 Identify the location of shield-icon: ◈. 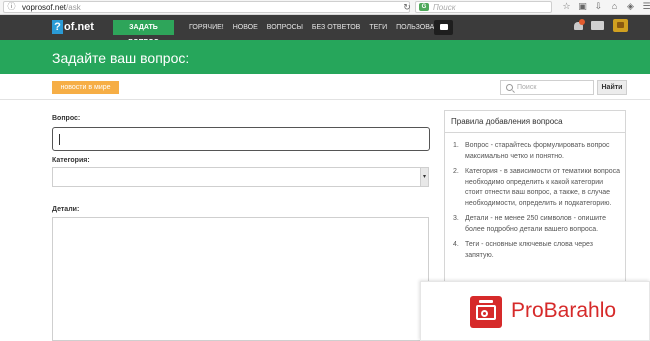
(630, 6).